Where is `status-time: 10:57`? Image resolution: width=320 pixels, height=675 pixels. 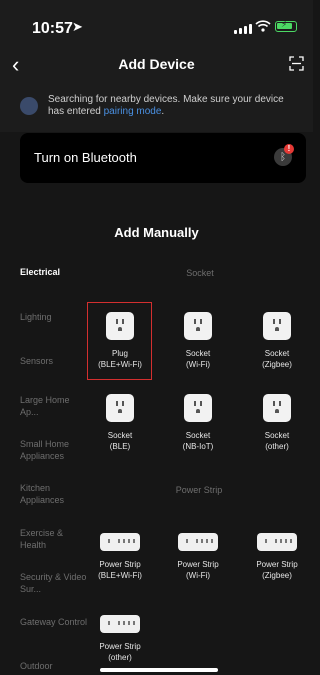
status-time: 10:57 is located at coordinates (52, 28).